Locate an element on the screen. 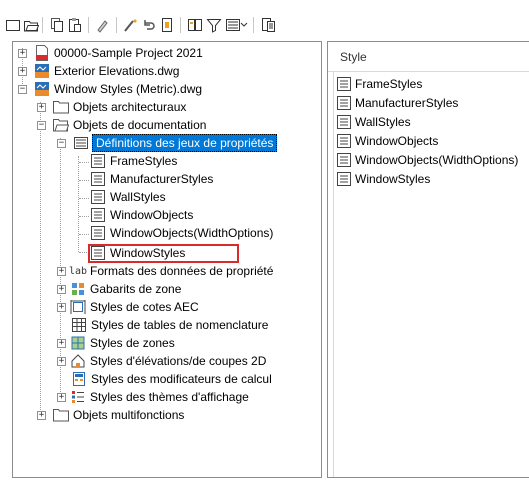  toolbar is located at coordinates (264, 20).